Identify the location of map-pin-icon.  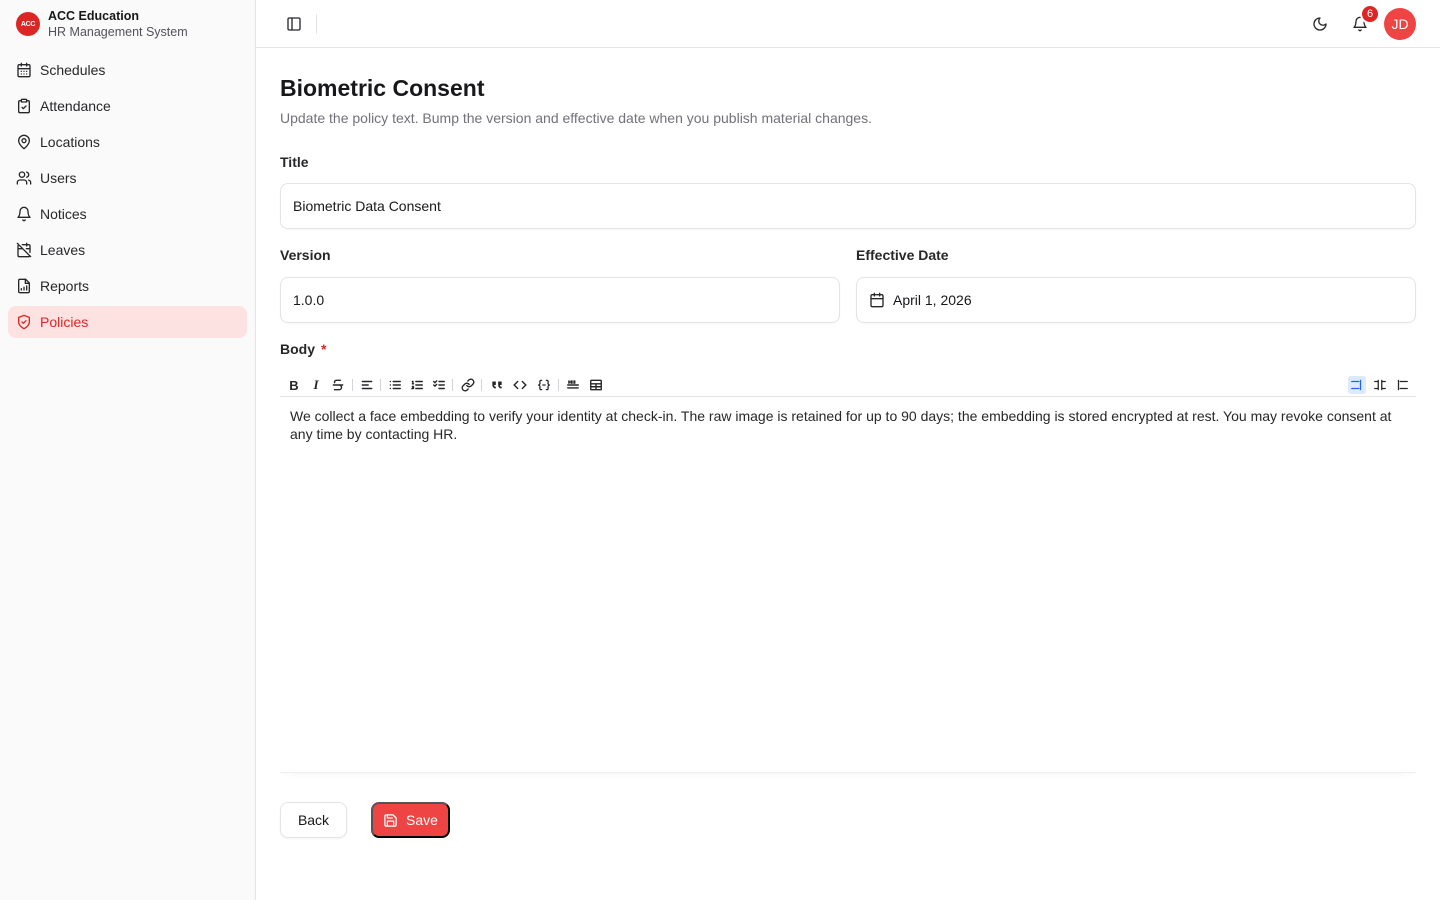
(24, 142).